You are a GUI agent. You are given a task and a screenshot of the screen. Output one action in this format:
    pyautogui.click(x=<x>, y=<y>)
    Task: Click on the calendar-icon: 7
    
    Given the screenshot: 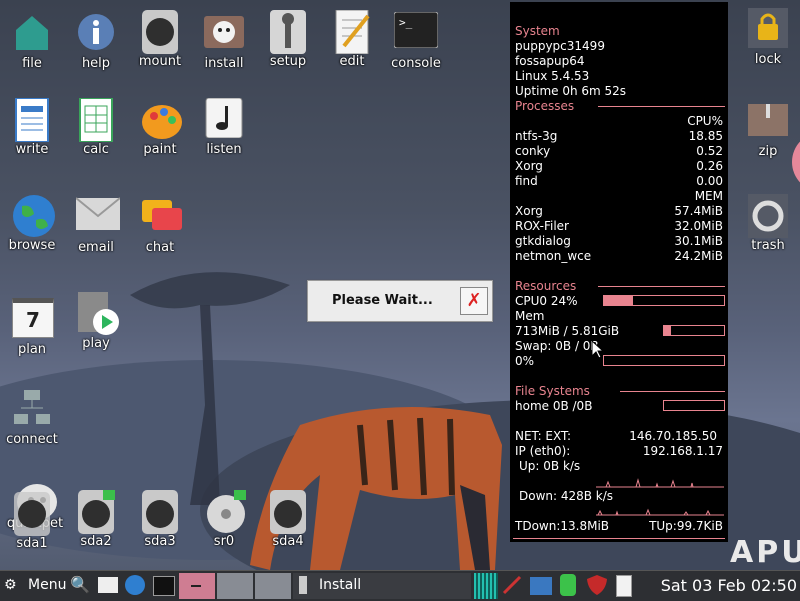 What is the action you would take?
    pyautogui.click(x=33, y=318)
    